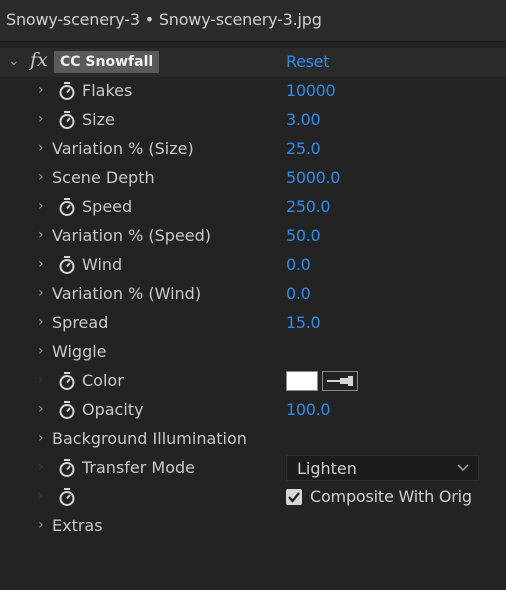 This screenshot has height=590, width=506. What do you see at coordinates (311, 90) in the screenshot?
I see `property-value: 10000` at bounding box center [311, 90].